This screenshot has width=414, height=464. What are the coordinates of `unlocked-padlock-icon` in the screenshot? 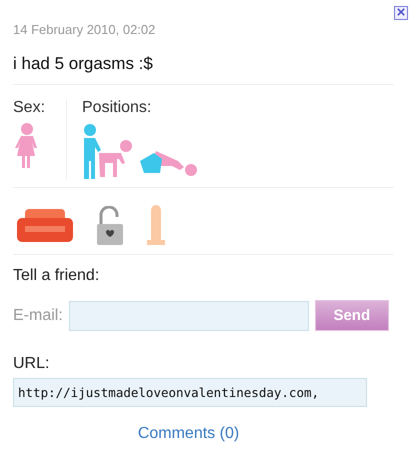 It's located at (109, 226).